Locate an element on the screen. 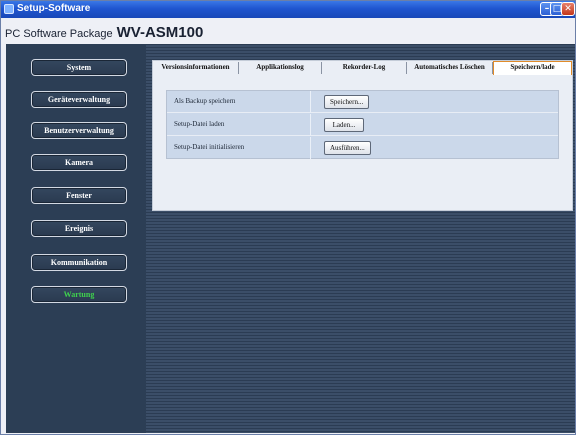 This screenshot has height=435, width=576. option-label-backup: Als Backup speichern is located at coordinates (205, 101).